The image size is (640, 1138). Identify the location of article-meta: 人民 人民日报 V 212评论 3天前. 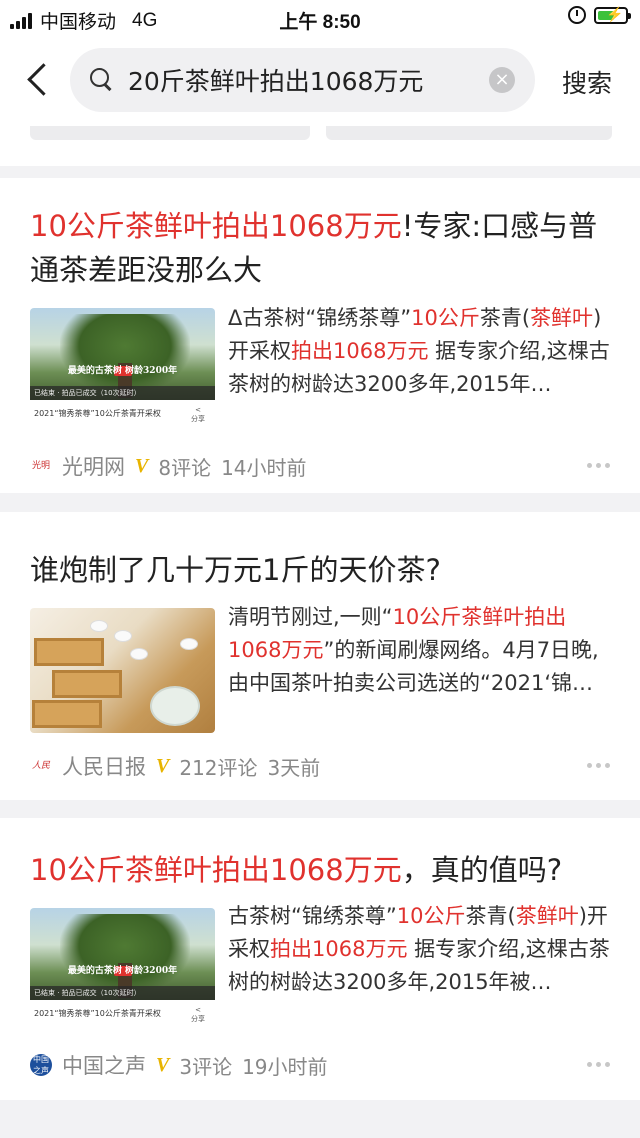
(320, 766).